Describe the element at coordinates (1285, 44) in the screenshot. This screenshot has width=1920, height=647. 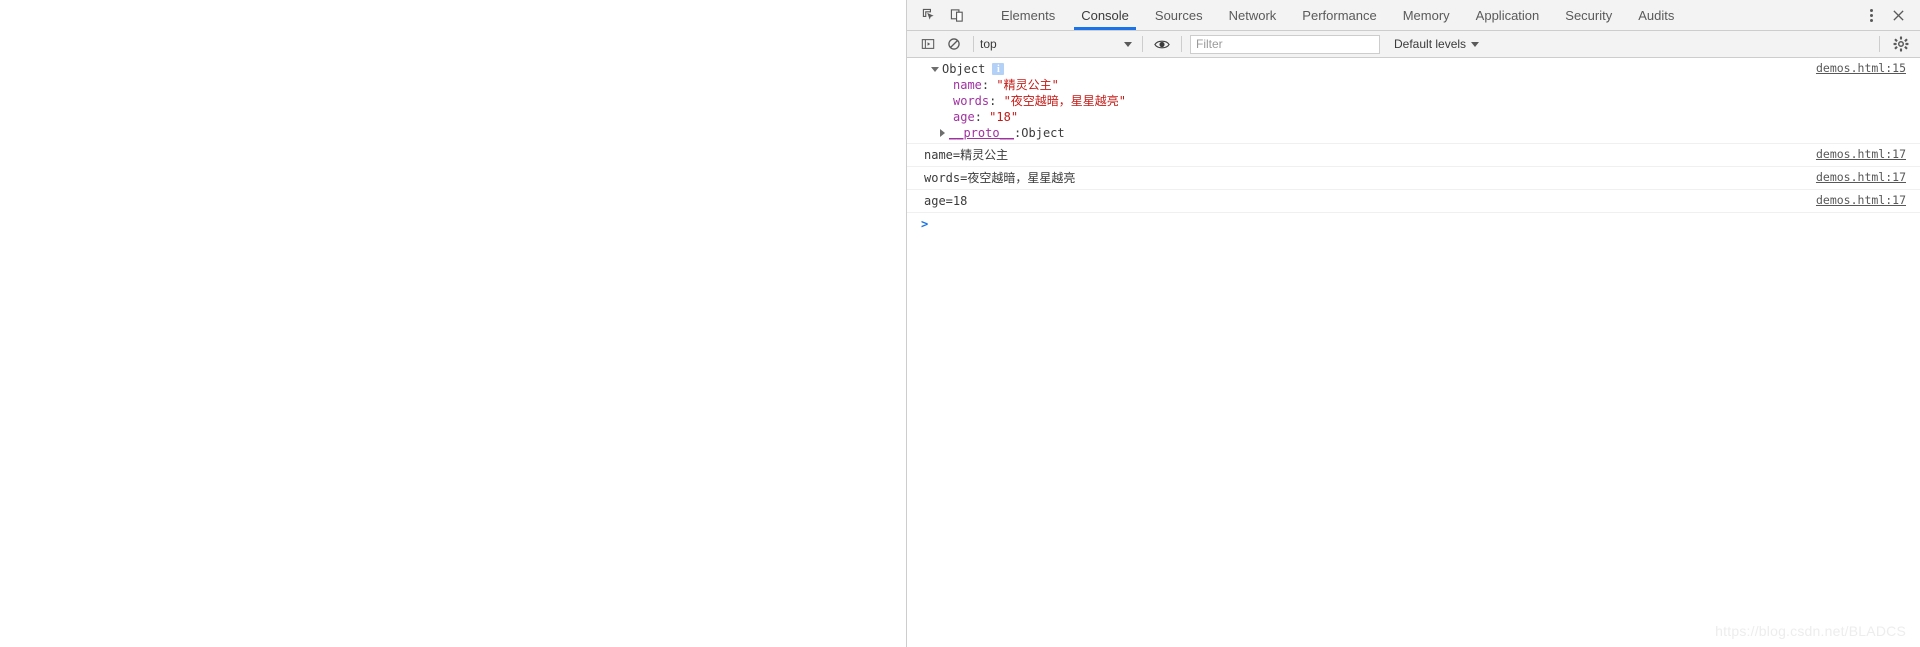
I see `filter-input: Filter` at that location.